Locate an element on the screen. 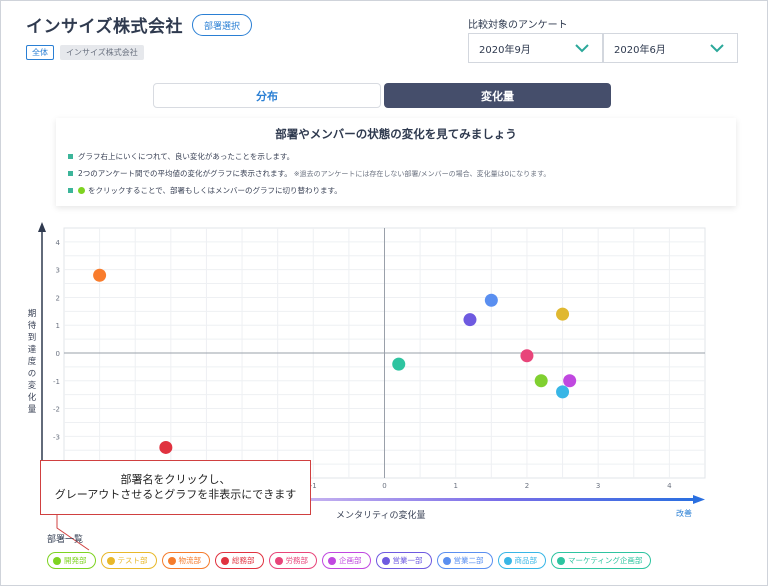 Image resolution: width=768 pixels, height=586 pixels. dept-chip-label: 商品部 is located at coordinates (526, 560).